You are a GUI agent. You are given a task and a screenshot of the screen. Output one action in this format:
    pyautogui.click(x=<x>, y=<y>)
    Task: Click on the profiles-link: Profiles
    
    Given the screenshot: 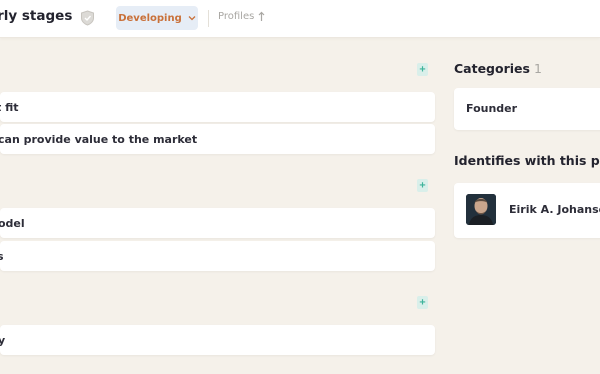 What is the action you would take?
    pyautogui.click(x=241, y=16)
    